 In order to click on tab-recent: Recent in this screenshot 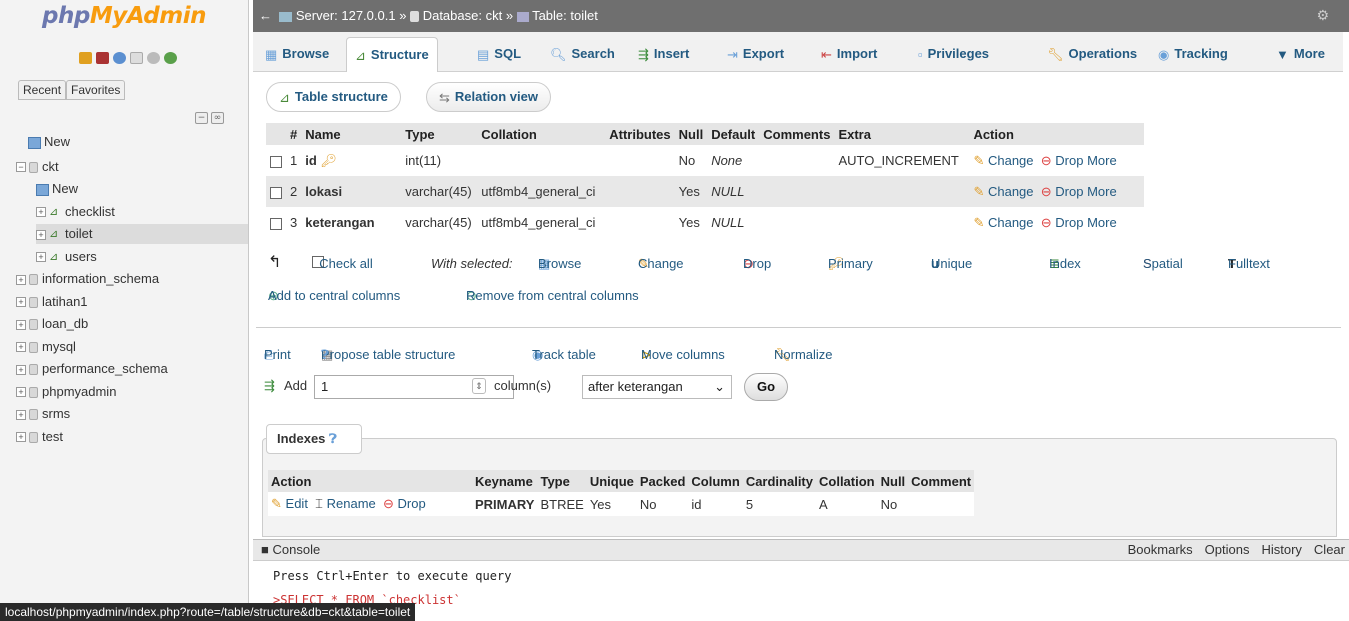, I will do `click(42, 90)`.